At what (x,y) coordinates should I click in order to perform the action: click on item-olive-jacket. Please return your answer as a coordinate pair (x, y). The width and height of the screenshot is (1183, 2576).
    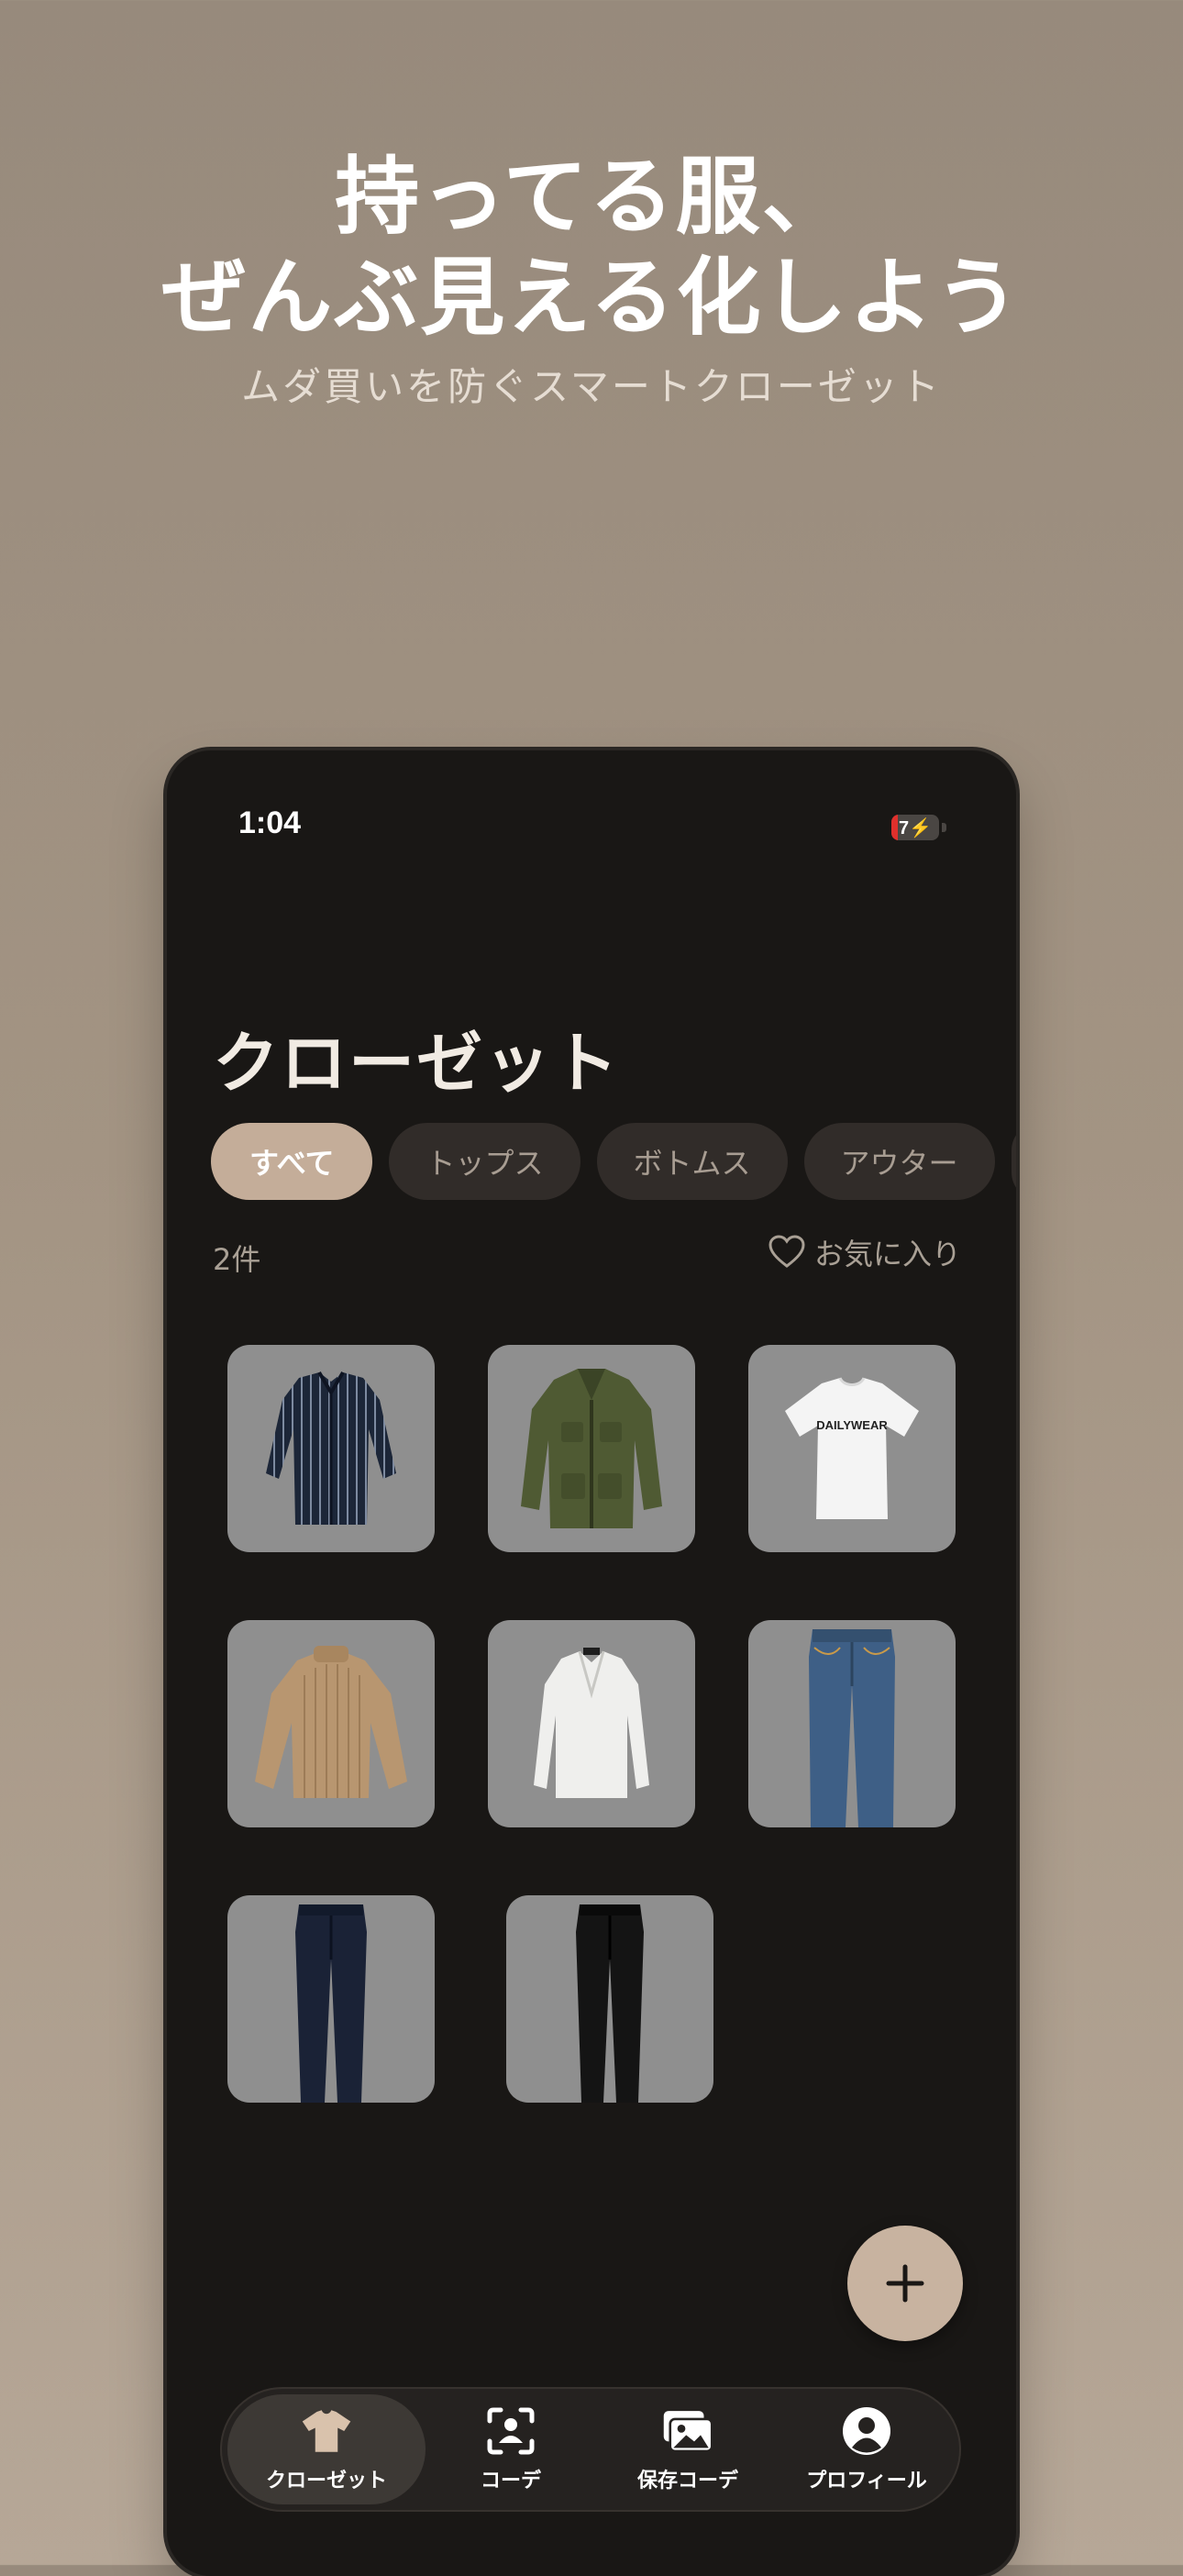
    Looking at the image, I should click on (591, 1448).